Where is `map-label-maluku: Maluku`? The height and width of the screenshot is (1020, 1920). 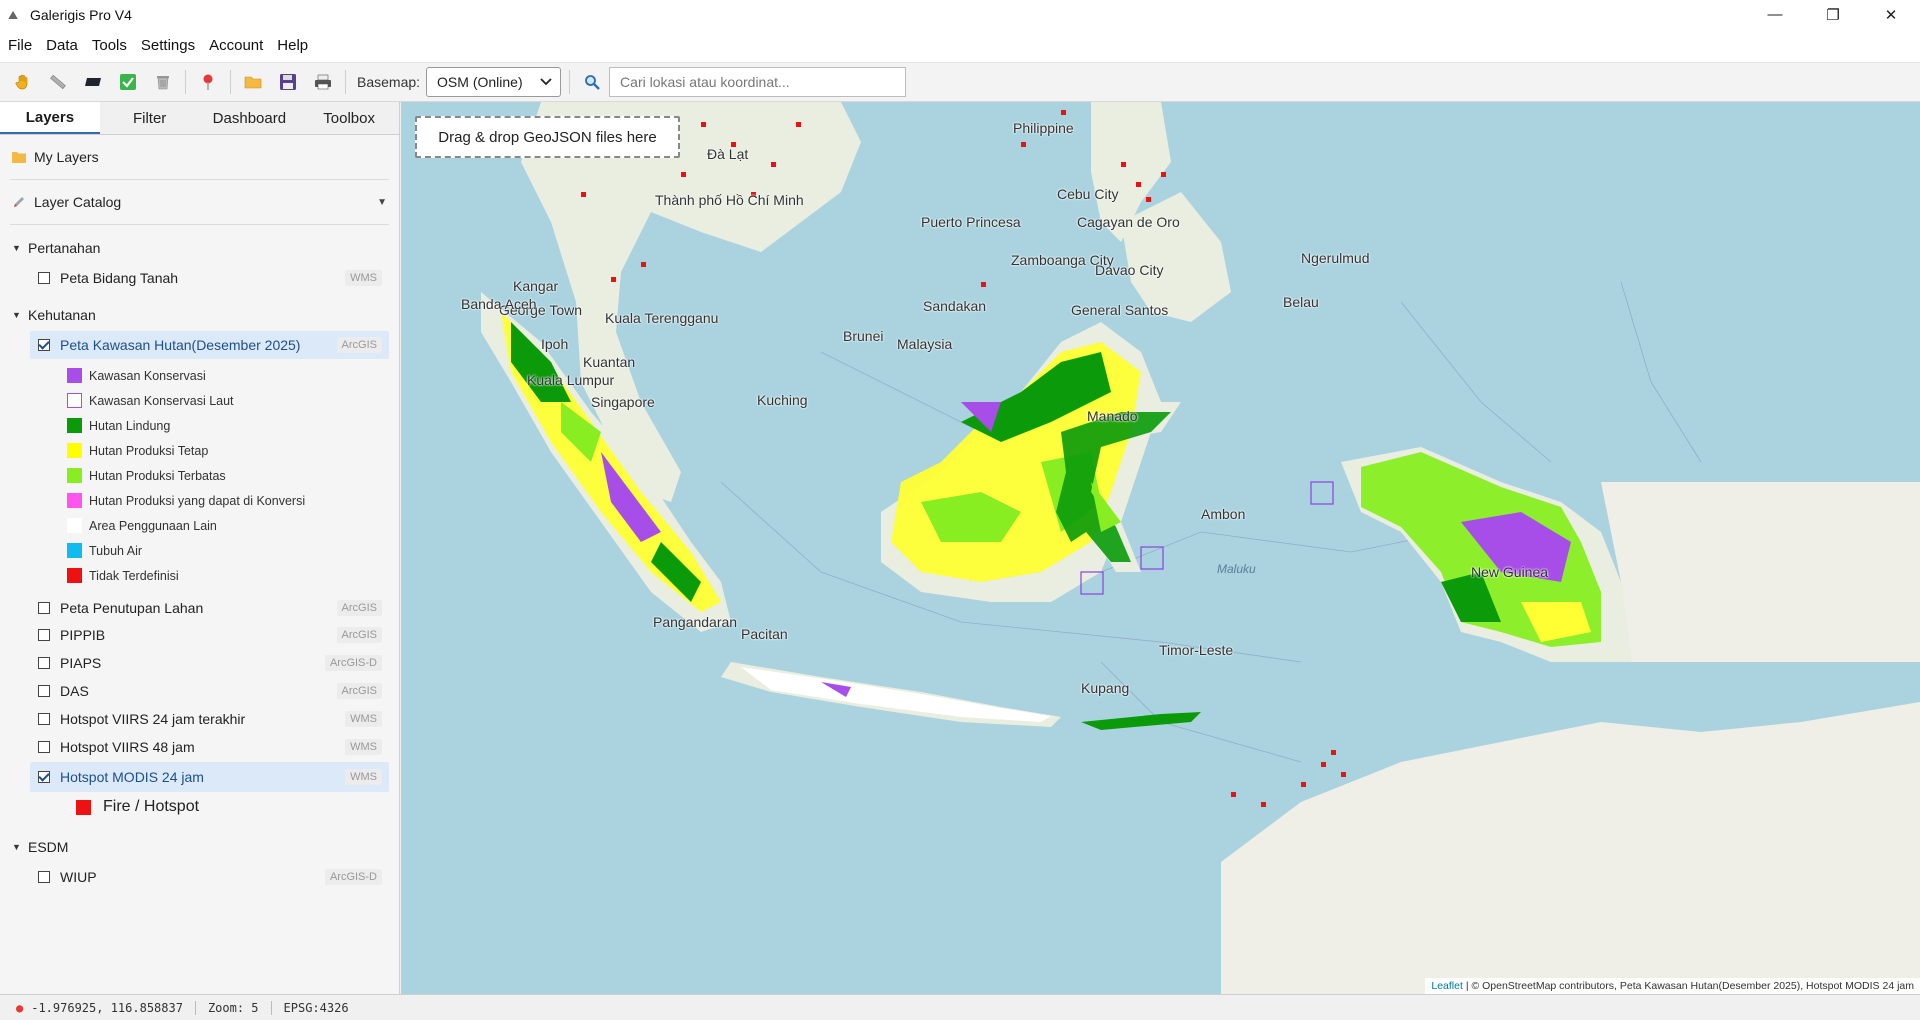
map-label-maluku: Maluku is located at coordinates (1236, 569).